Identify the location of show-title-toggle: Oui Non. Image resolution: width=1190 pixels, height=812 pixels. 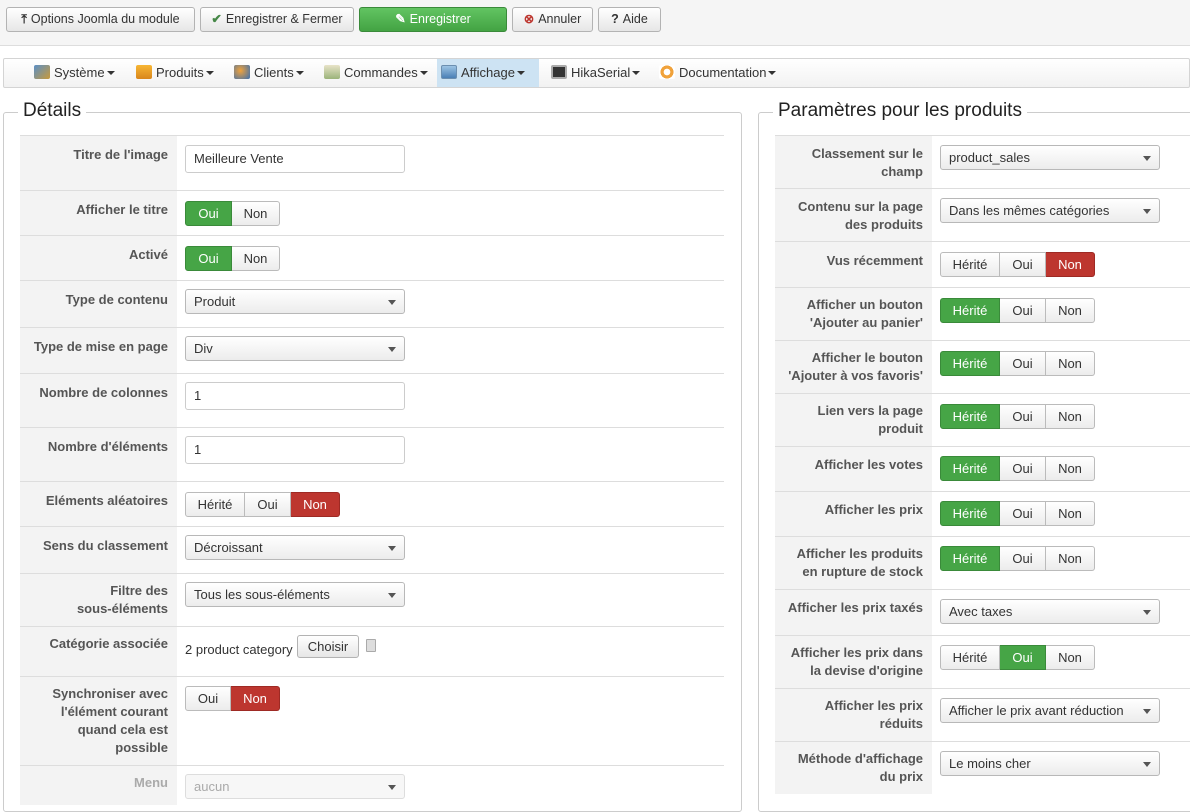
(232, 213).